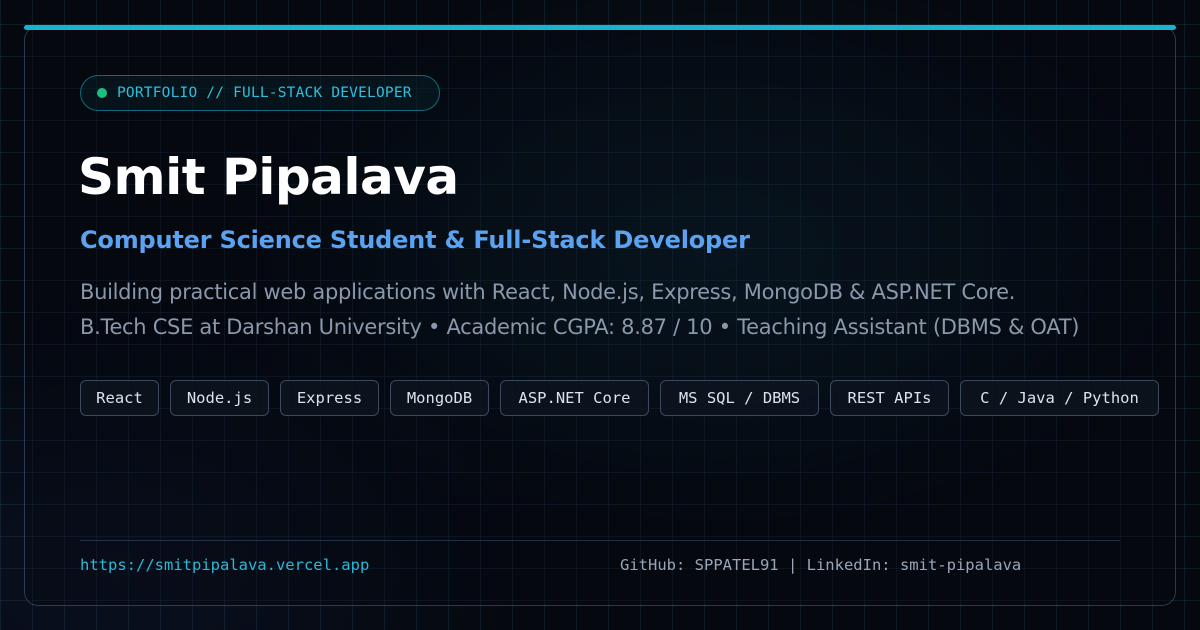 The height and width of the screenshot is (630, 1200). Describe the element at coordinates (264, 93) in the screenshot. I see `badge-label: PORTFOLIO // FULL-STACK DEVELOPER` at that location.